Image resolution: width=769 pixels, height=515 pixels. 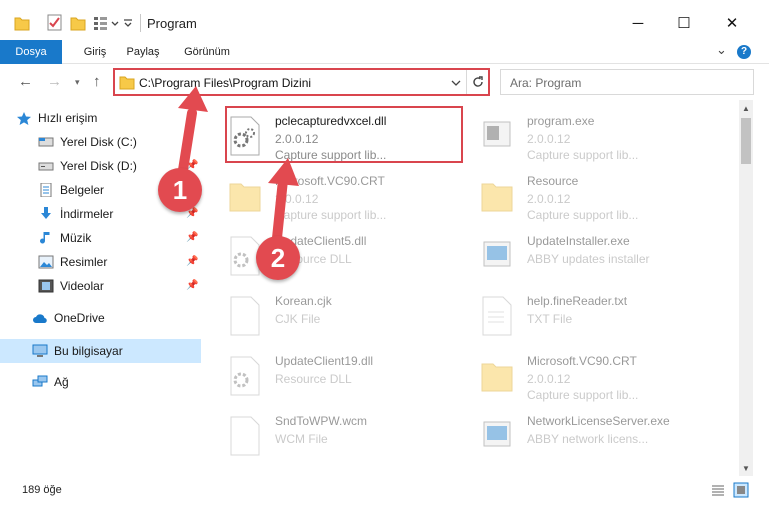 I want to click on file-item-dll: UpdateClient5.dll Resource DLL, so click(x=327, y=255).